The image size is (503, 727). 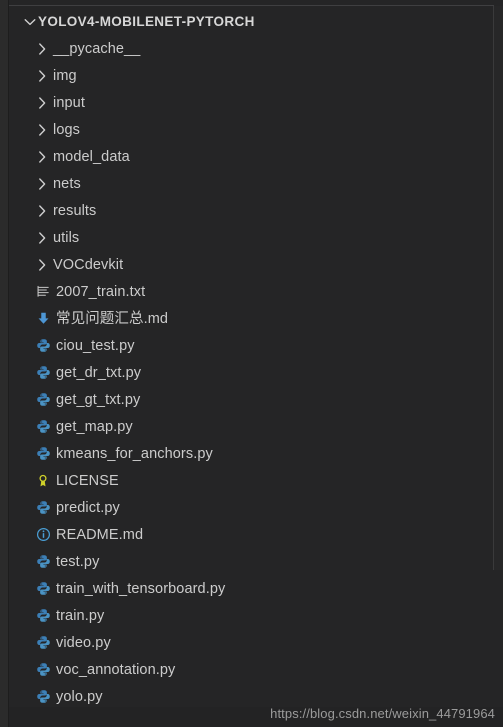 I want to click on tree-folder-row: __pycache__, so click(x=251, y=48).